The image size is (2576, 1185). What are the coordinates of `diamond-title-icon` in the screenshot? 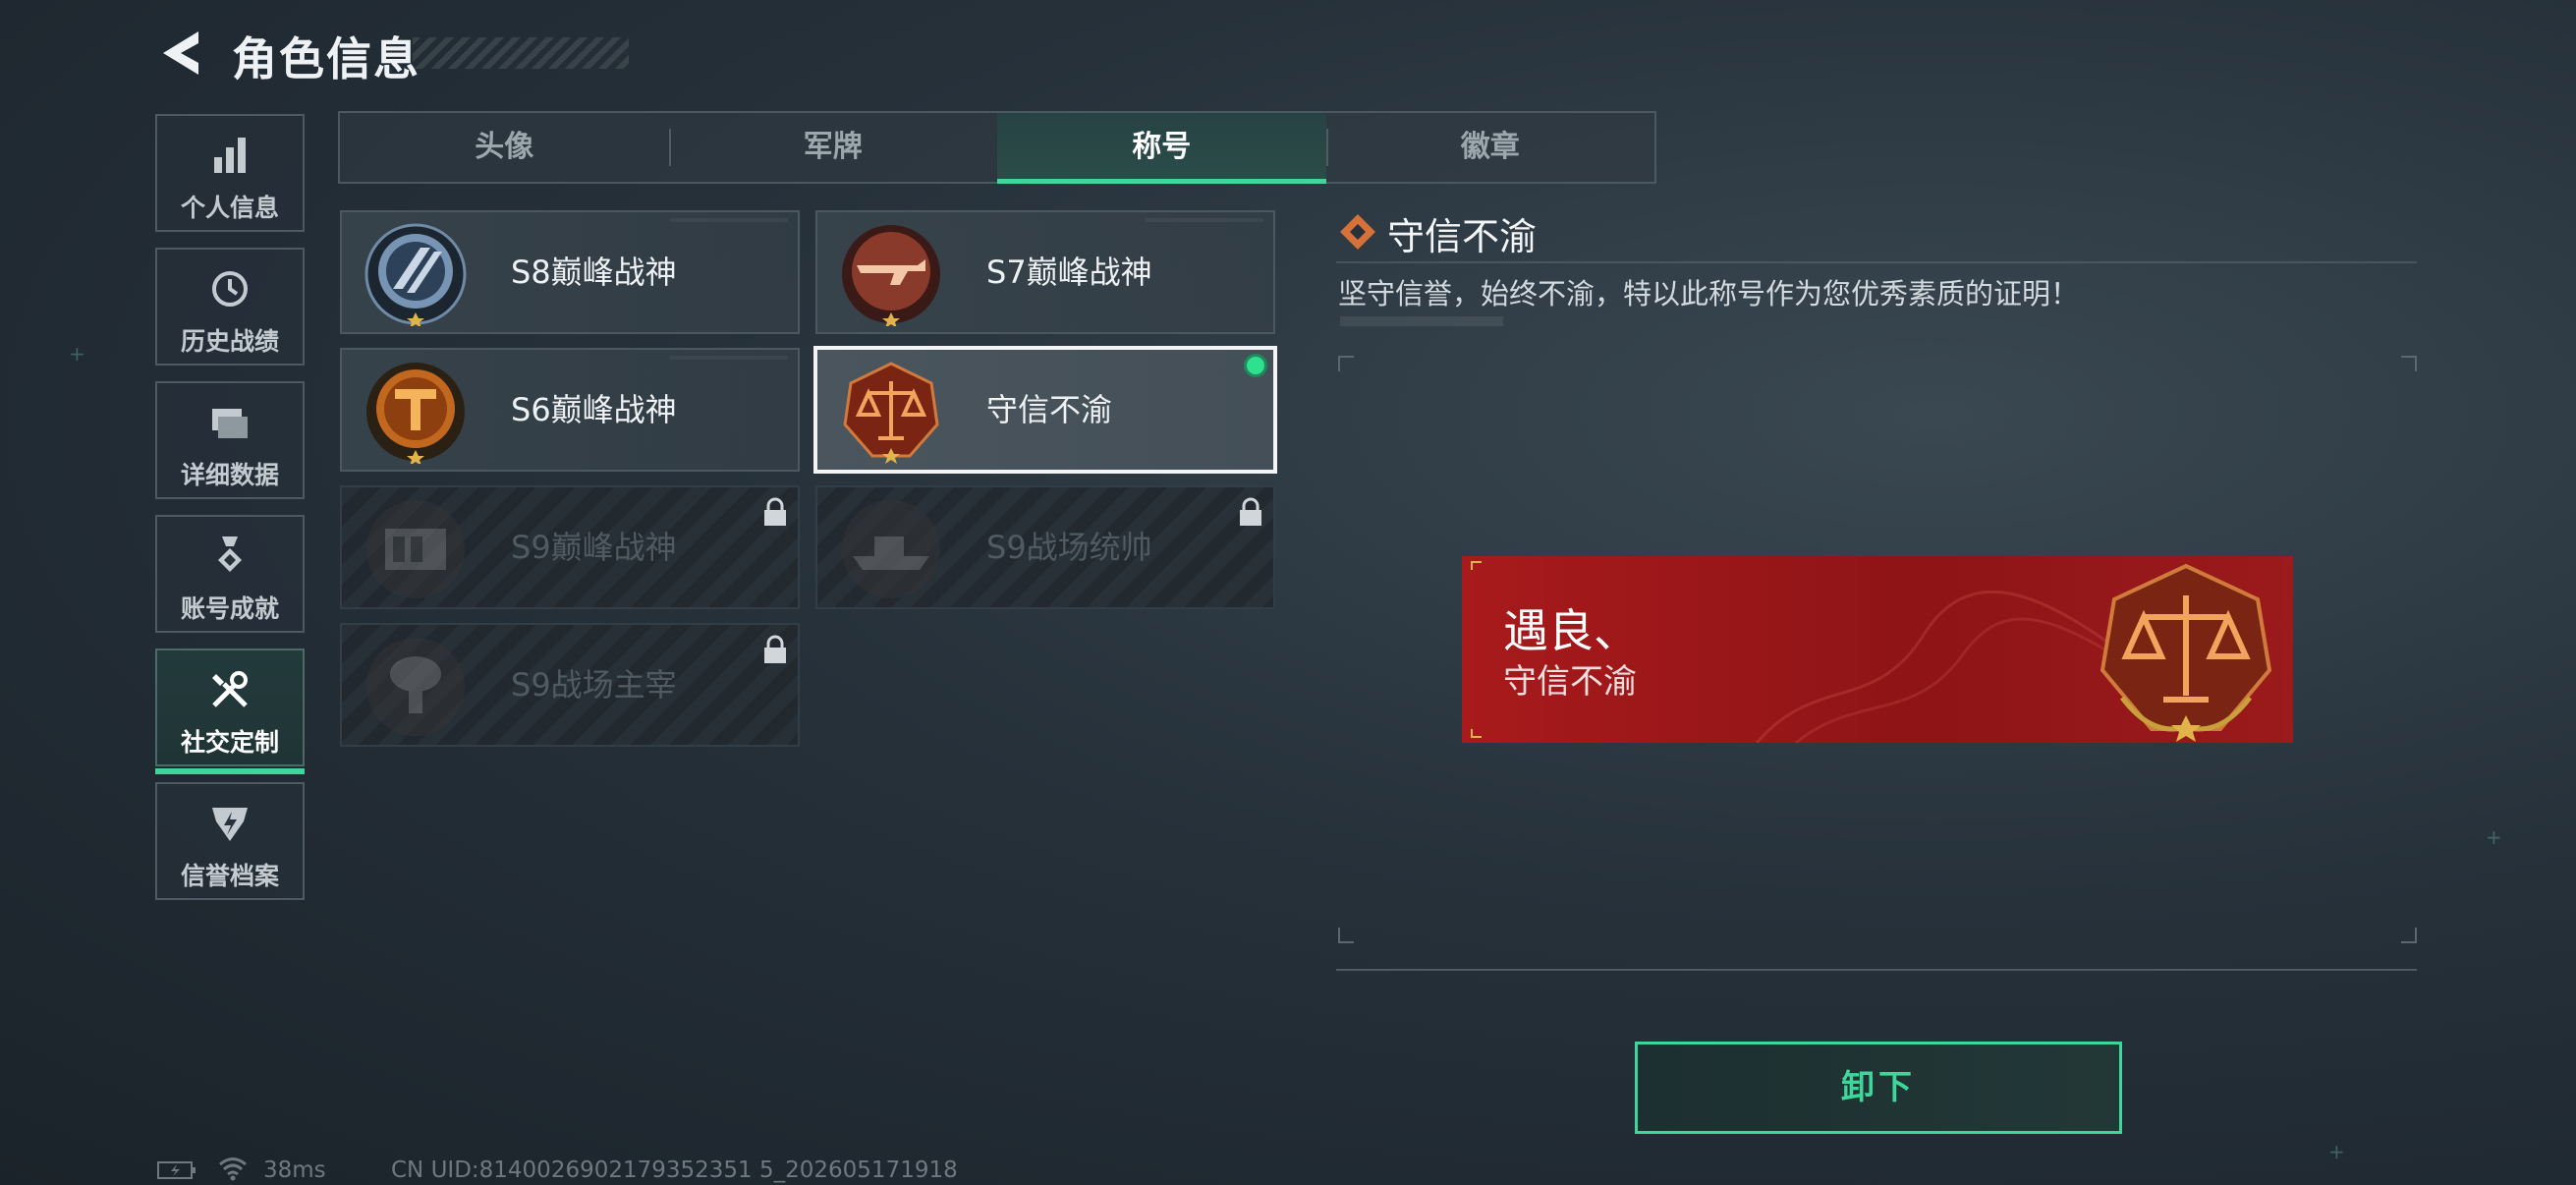 It's located at (1357, 232).